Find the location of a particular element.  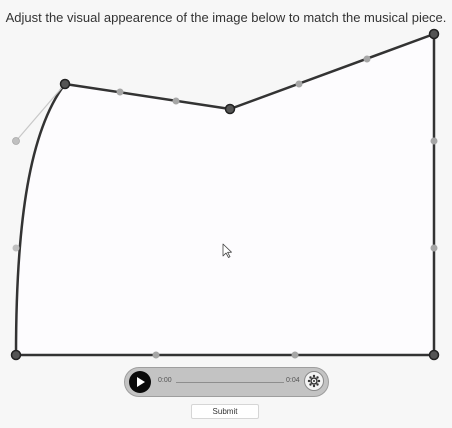

bezier-control-handle is located at coordinates (16, 141).